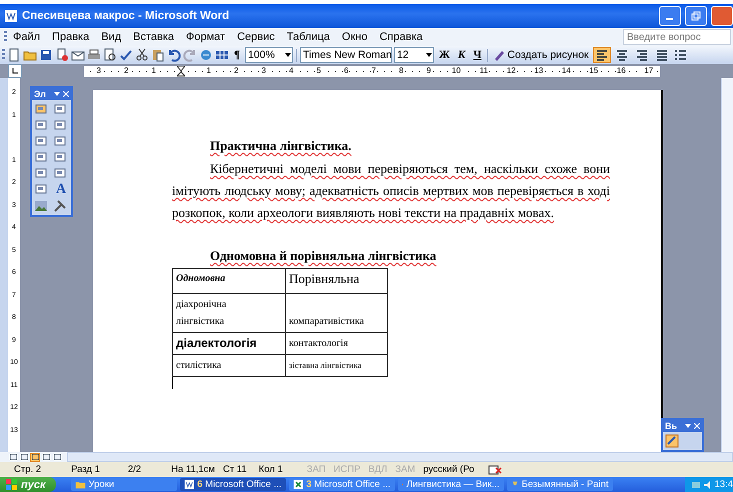 The width and height of the screenshot is (733, 492). Describe the element at coordinates (391, 191) in the screenshot. I see `document-paragraph: Кібернетичні моделі мови перевіряються тем, наскільки схоже вони імітують людську мову; адекватність описів мертвих мов перевіряється в ході розкопок, коли археологи виявляють нові тексти на прадавніх мовах.` at that location.